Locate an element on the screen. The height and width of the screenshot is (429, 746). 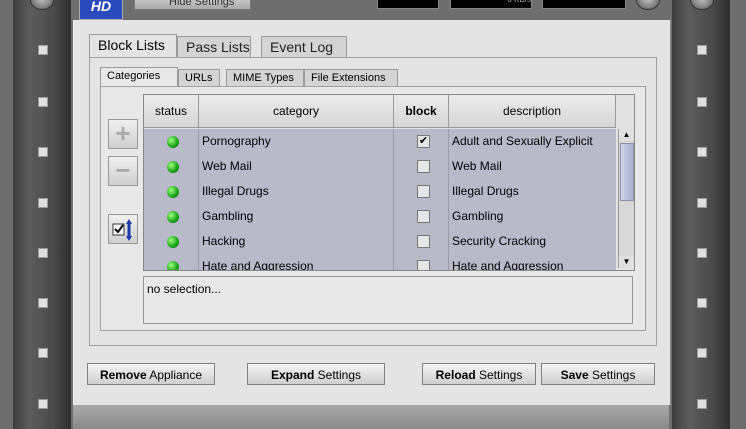
table-row: Web Mail Web Mail is located at coordinates (380, 167).